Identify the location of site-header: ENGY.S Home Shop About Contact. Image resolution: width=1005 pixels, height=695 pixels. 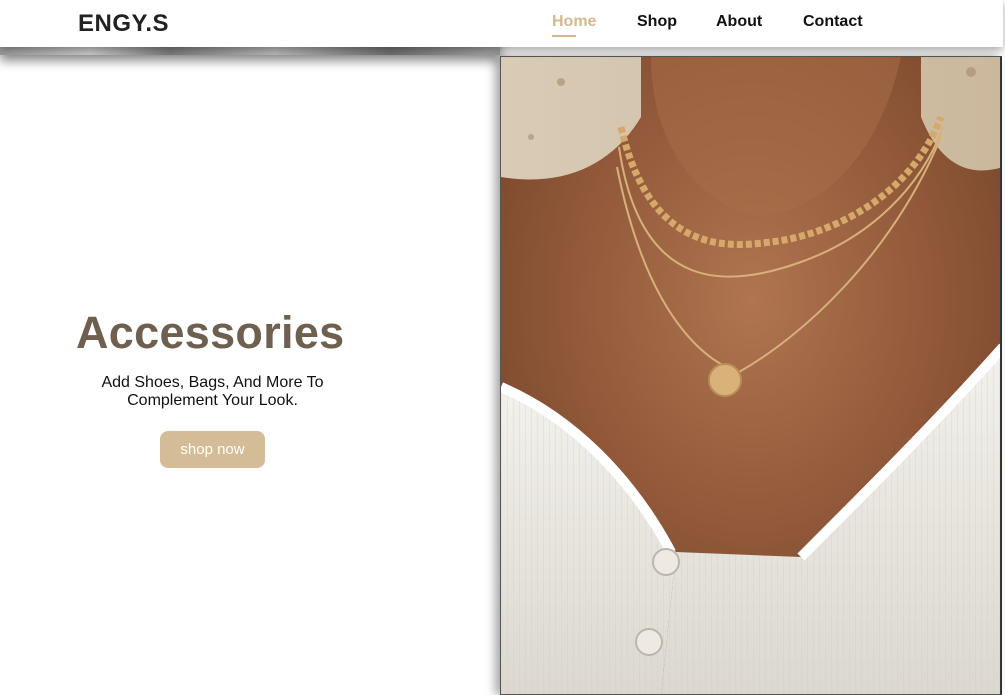
(501, 23).